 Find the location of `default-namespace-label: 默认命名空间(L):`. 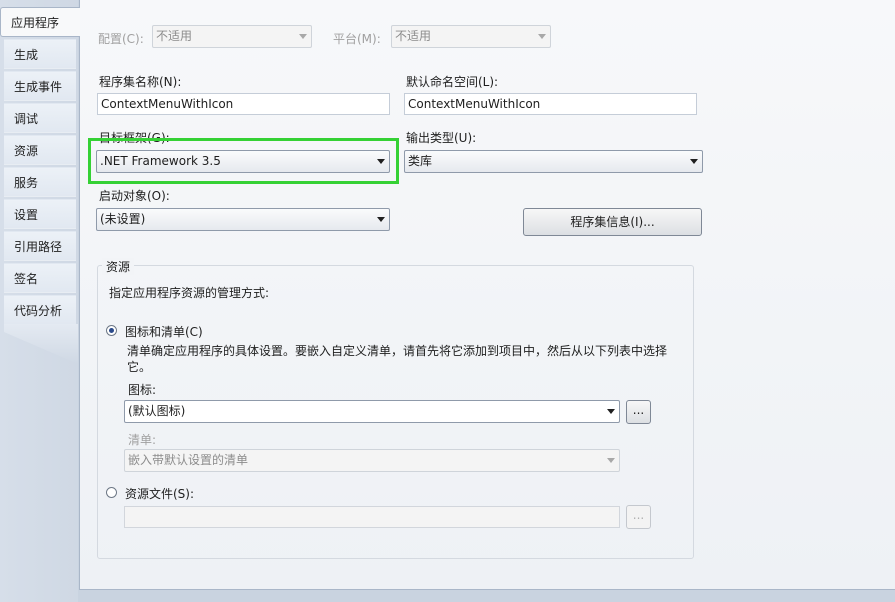

default-namespace-label: 默认命名空间(L): is located at coordinates (452, 82).